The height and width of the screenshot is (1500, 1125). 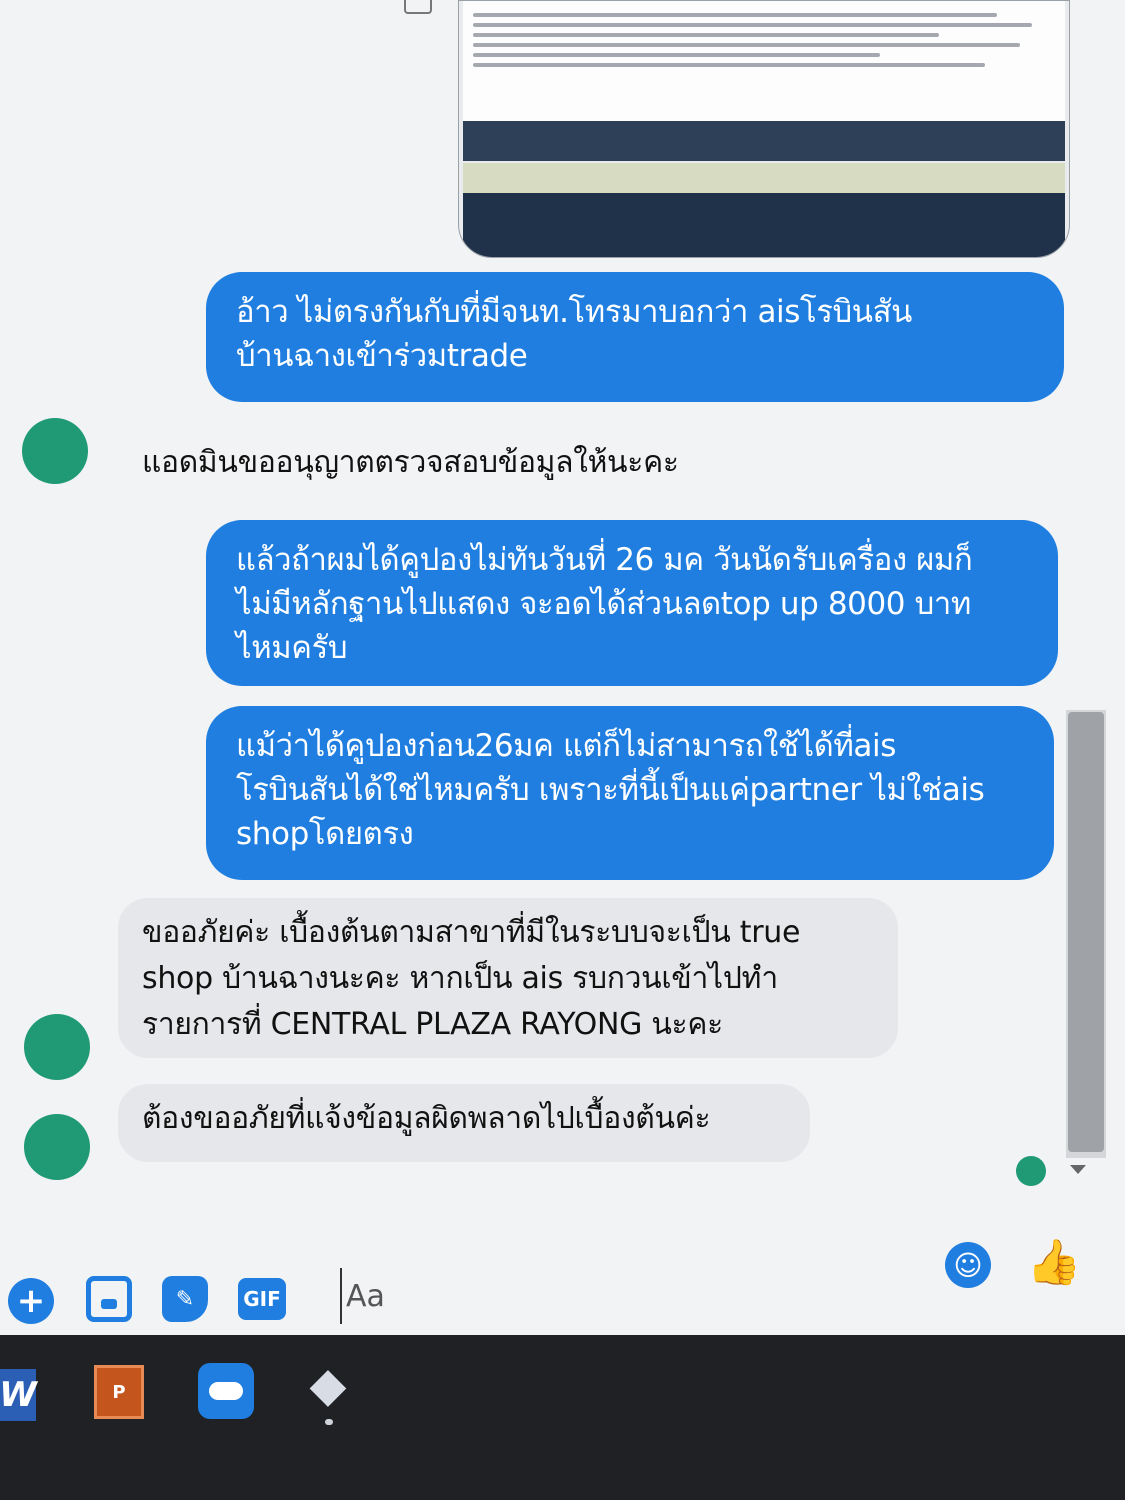 I want to click on preview-dark-bar, so click(x=764, y=141).